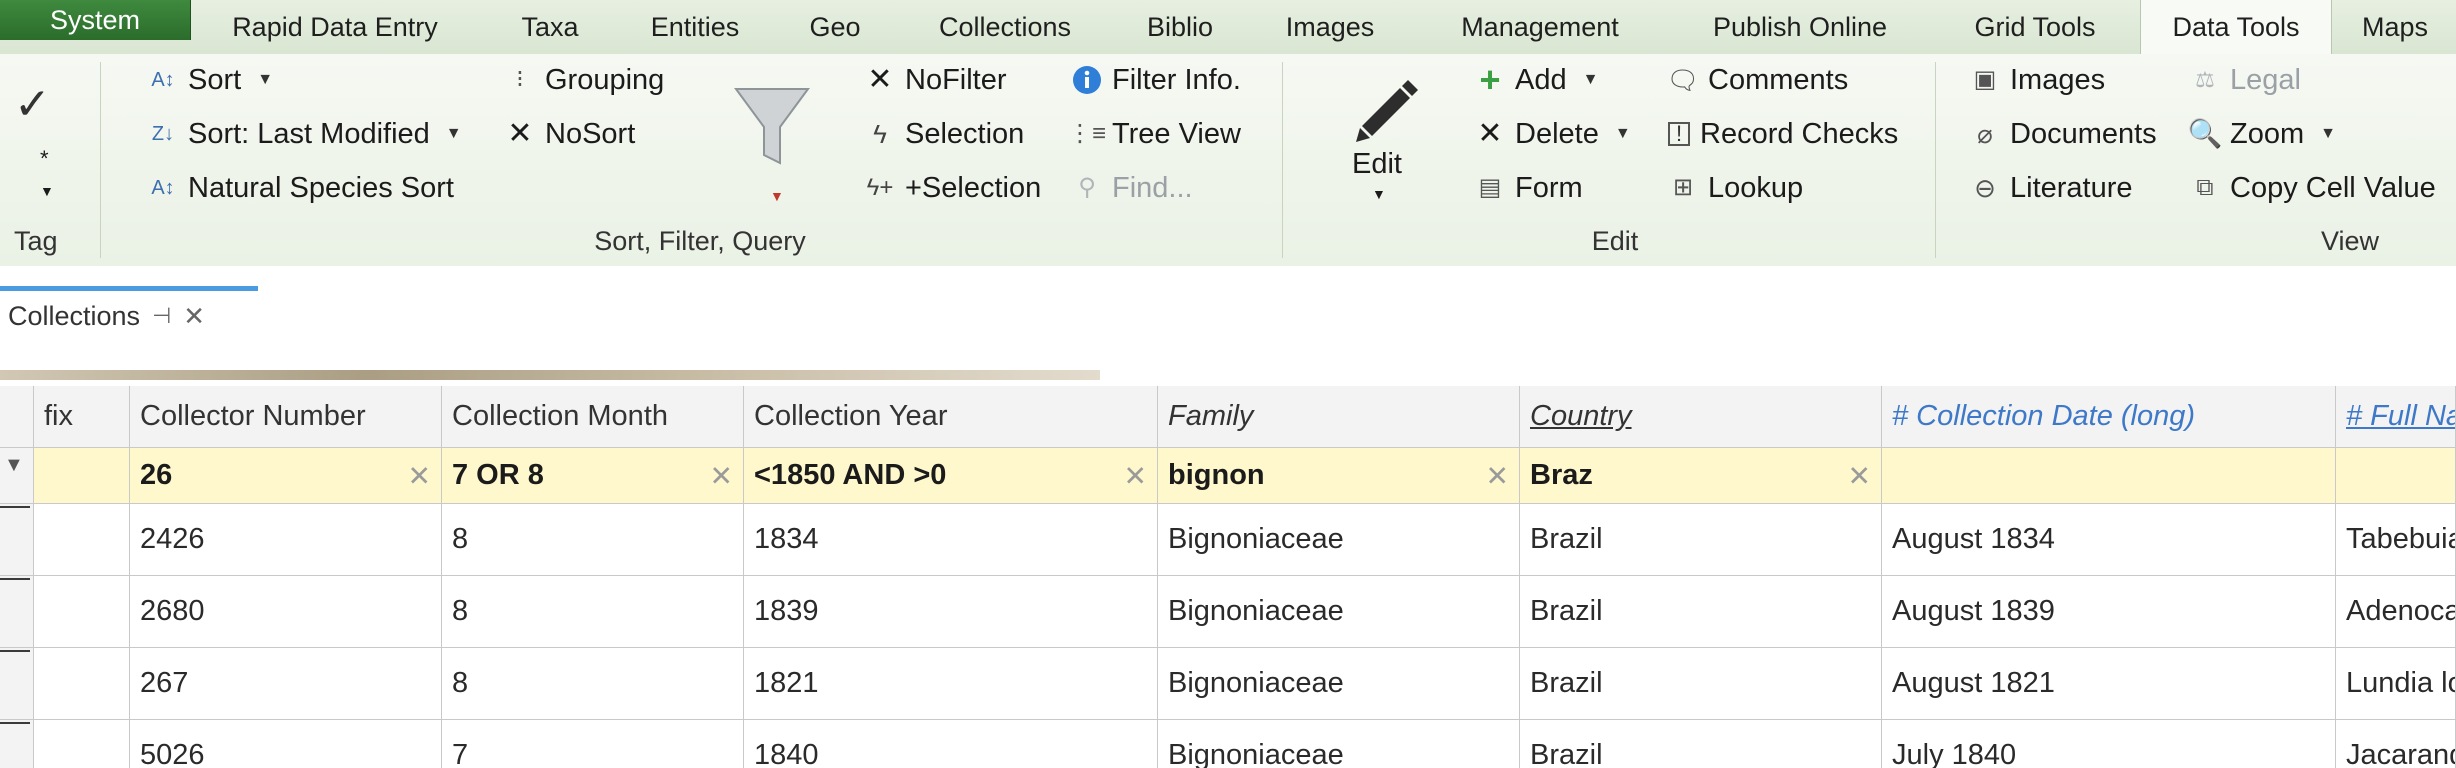  I want to click on funnel-dropdown-icon: ▼, so click(777, 196).